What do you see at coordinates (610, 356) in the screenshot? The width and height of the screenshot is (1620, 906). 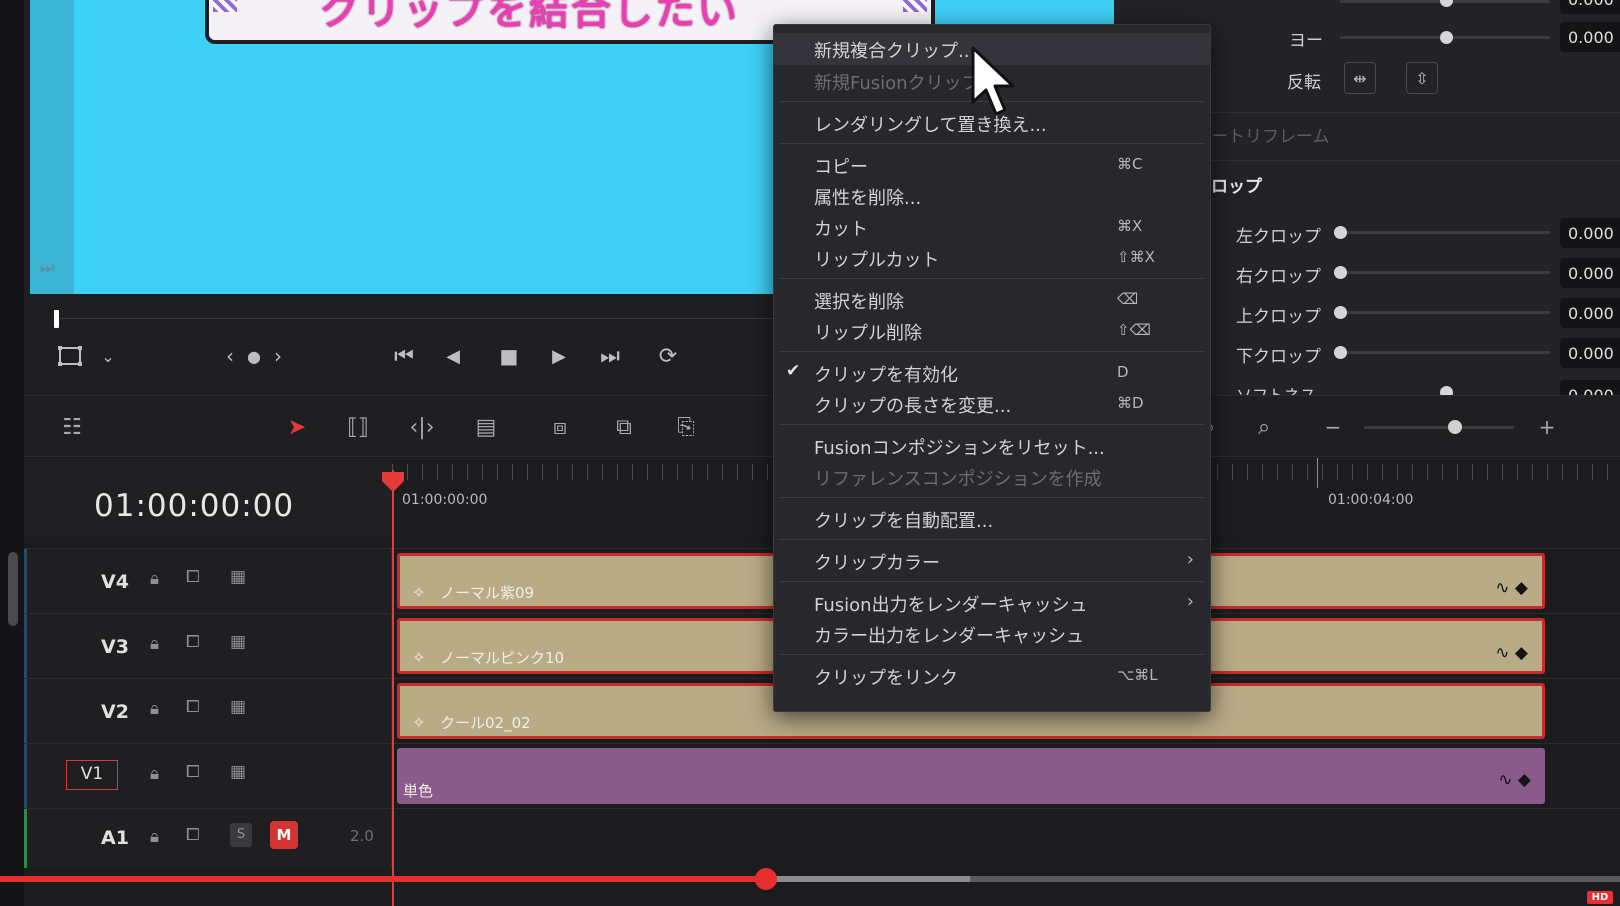 I see `skip-to-end-icon: ⏭` at bounding box center [610, 356].